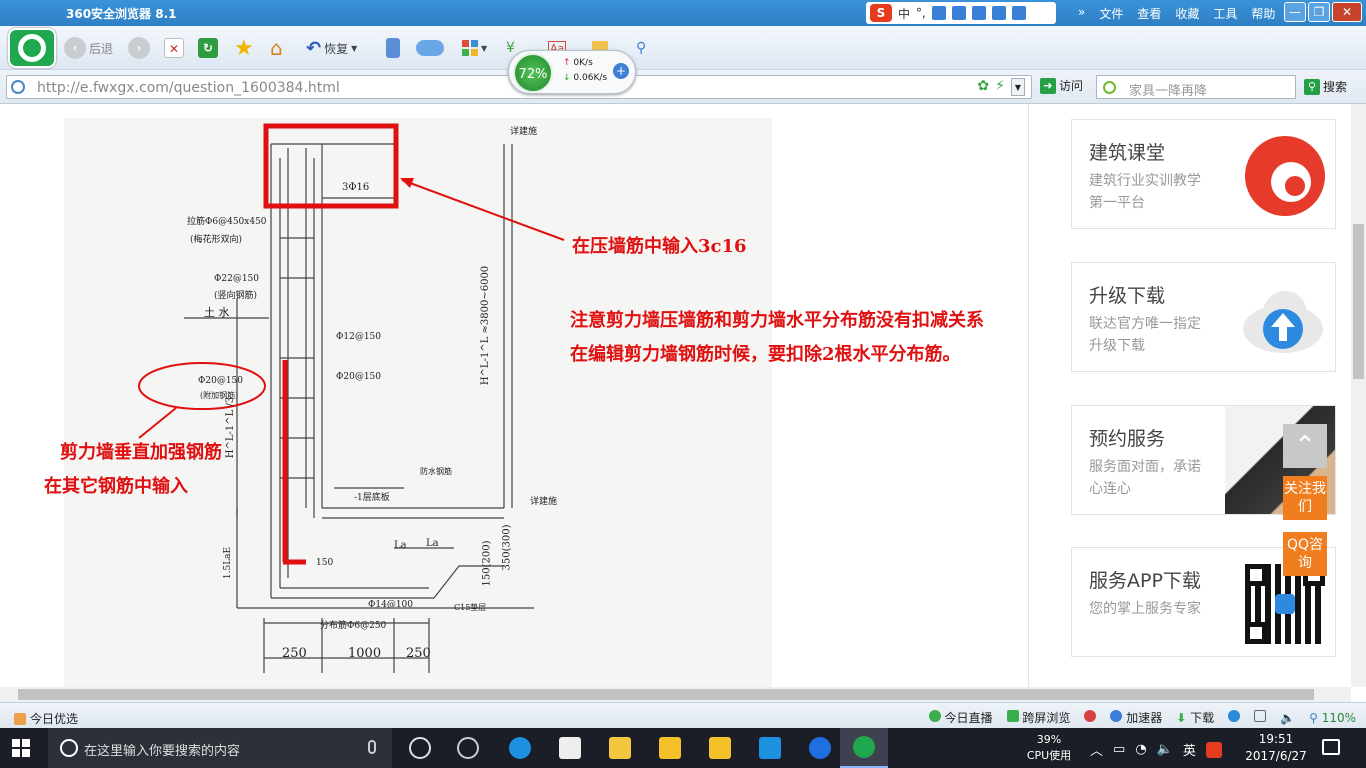  What do you see at coordinates (101, 48) in the screenshot?
I see `back-label: 后退` at bounding box center [101, 48].